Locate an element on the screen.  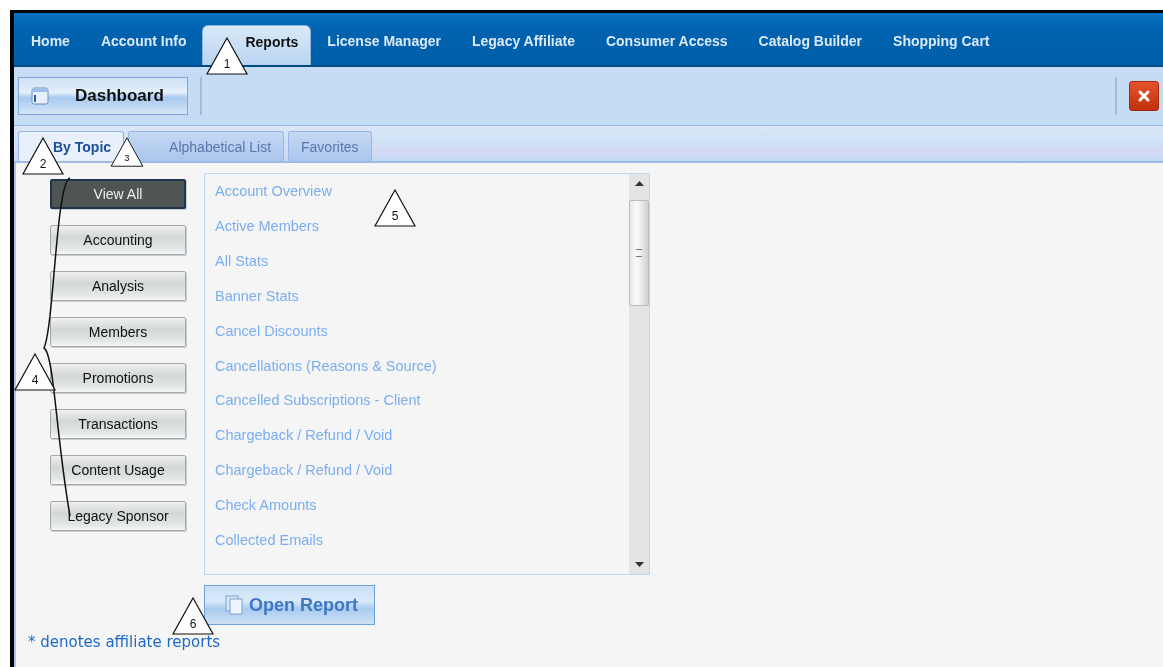
close-button is located at coordinates (1144, 96).